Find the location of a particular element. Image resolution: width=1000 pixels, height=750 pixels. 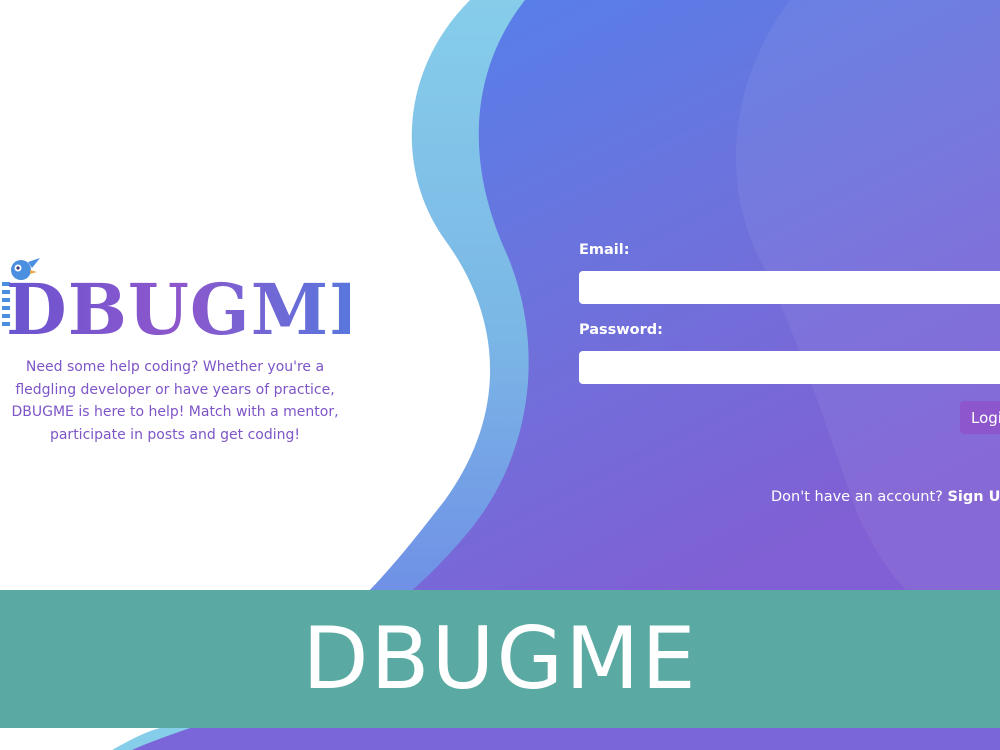

email-input is located at coordinates (789, 287).